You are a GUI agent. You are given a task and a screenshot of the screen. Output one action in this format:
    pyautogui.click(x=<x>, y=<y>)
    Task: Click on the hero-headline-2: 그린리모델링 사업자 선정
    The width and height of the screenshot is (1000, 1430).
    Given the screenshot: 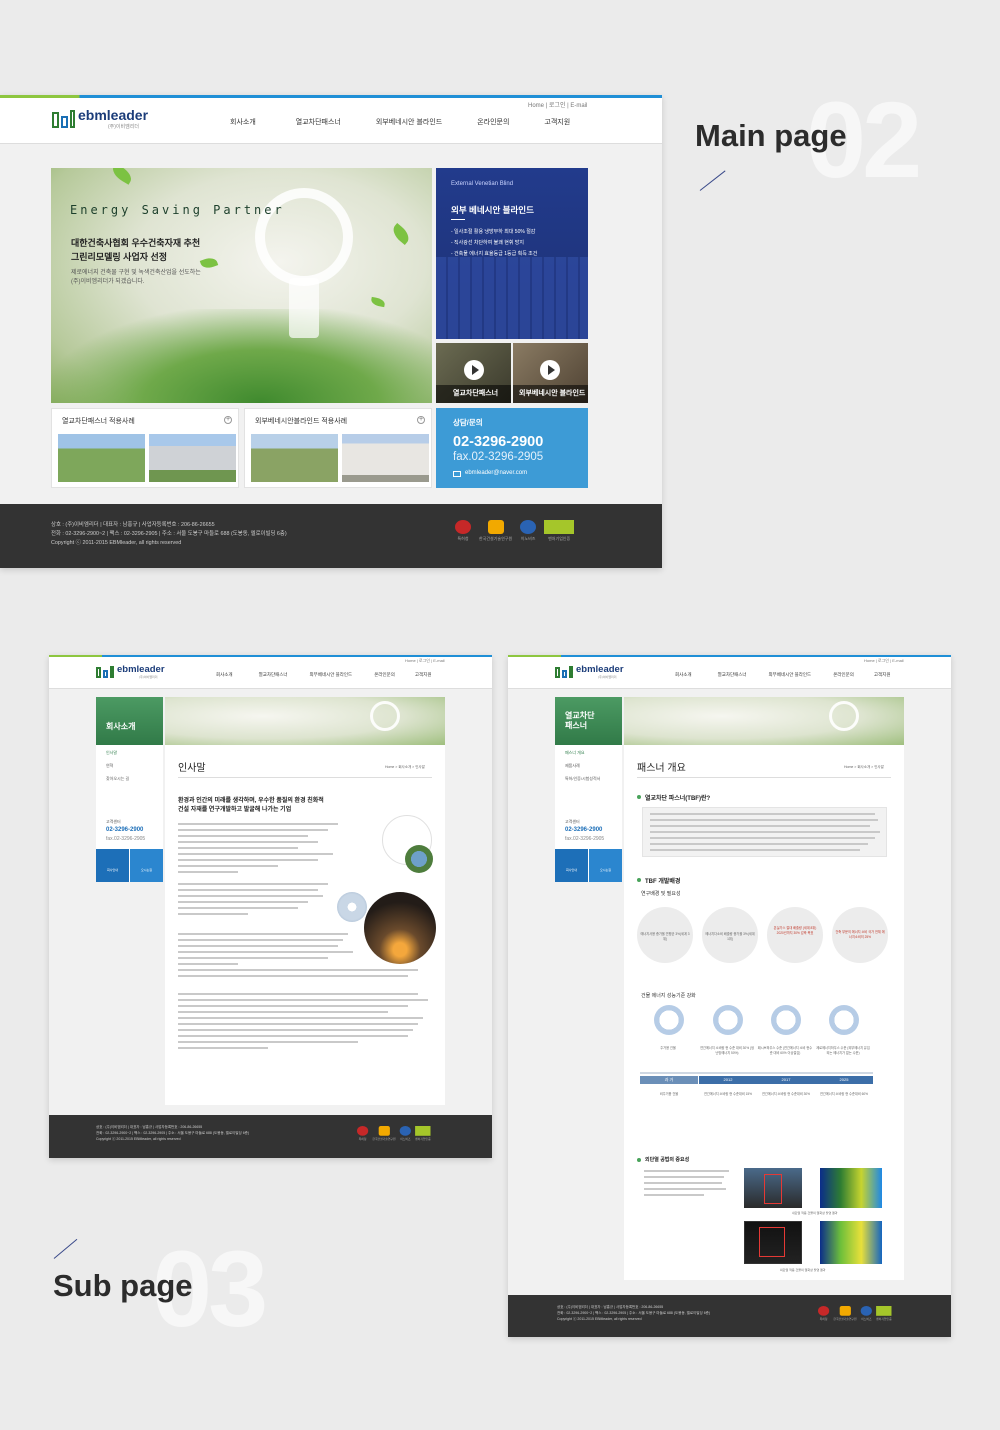 What is the action you would take?
    pyautogui.click(x=119, y=257)
    